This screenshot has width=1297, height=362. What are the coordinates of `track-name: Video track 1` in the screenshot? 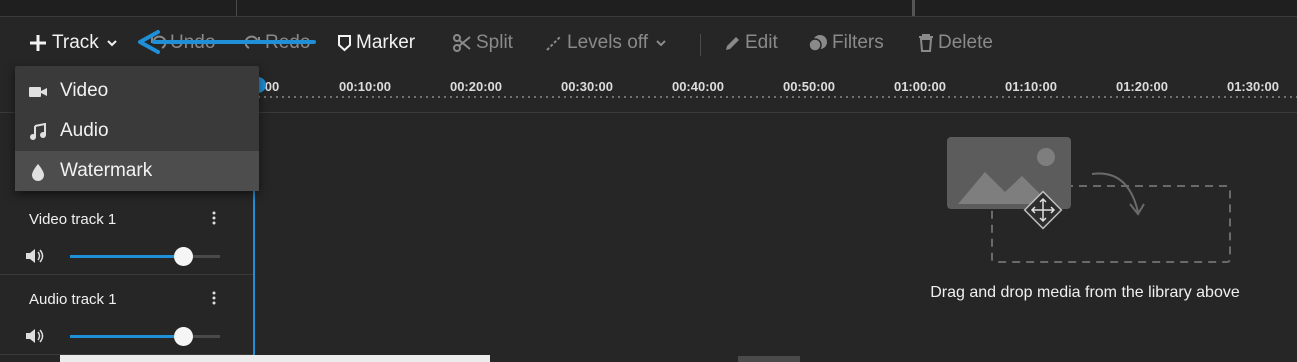 It's located at (73, 219).